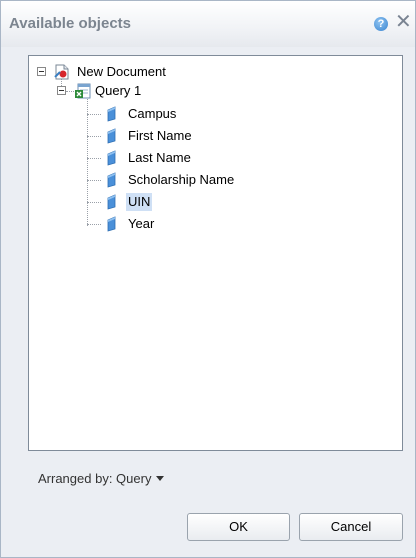  I want to click on cancel-button: Cancel, so click(351, 527).